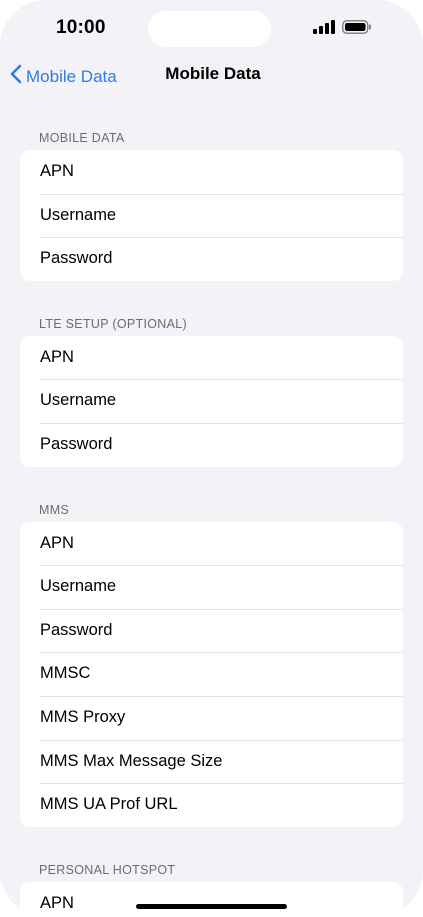 Image resolution: width=423 pixels, height=917 pixels. What do you see at coordinates (211, 544) in the screenshot?
I see `mms-apn-field: APN` at bounding box center [211, 544].